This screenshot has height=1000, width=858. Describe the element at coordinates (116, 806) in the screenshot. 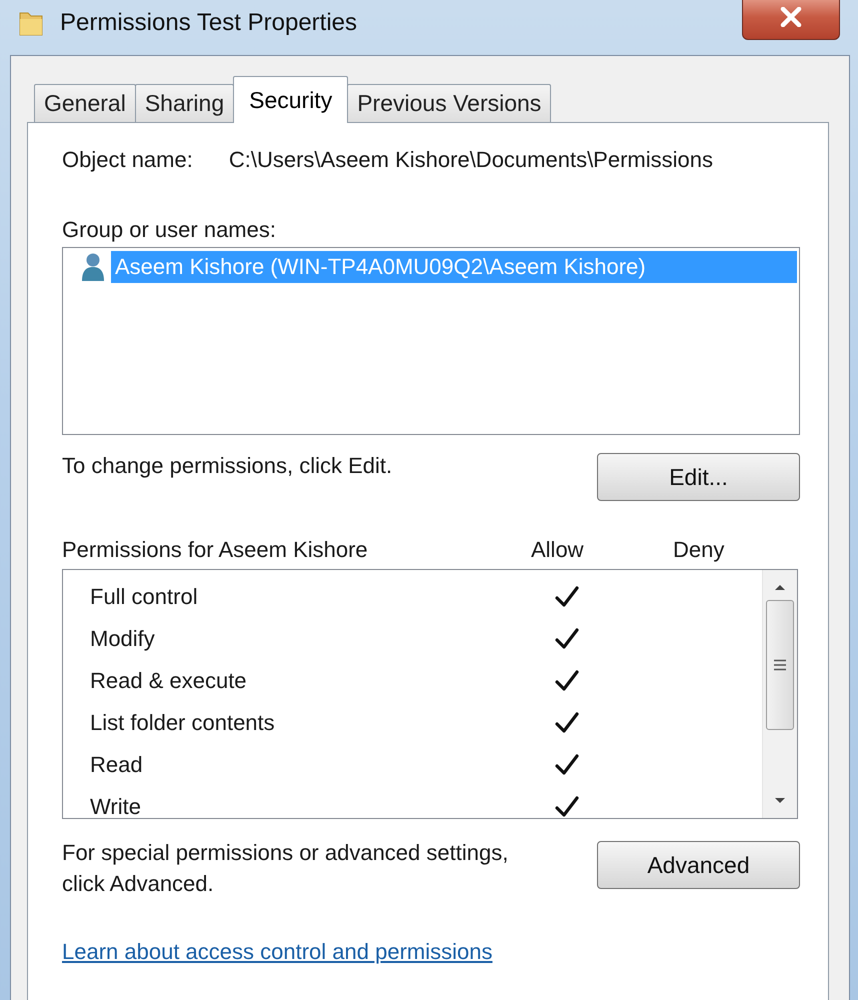

I see `permission-name: Write` at that location.